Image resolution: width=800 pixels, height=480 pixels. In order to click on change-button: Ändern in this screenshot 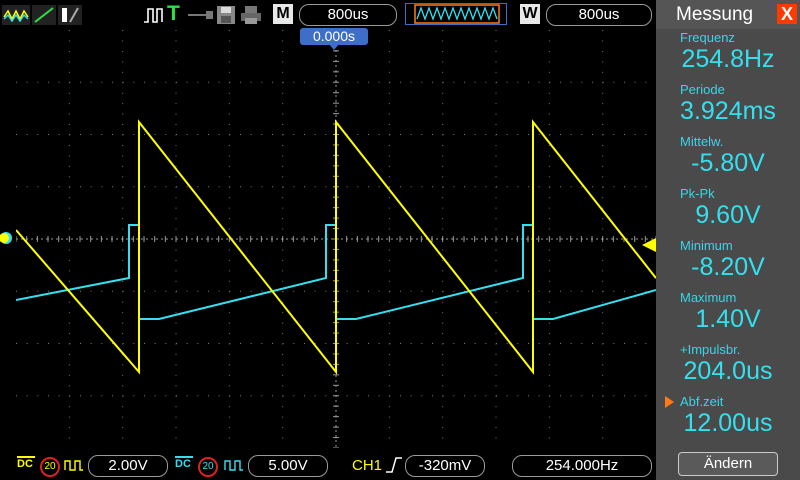, I will do `click(728, 464)`.